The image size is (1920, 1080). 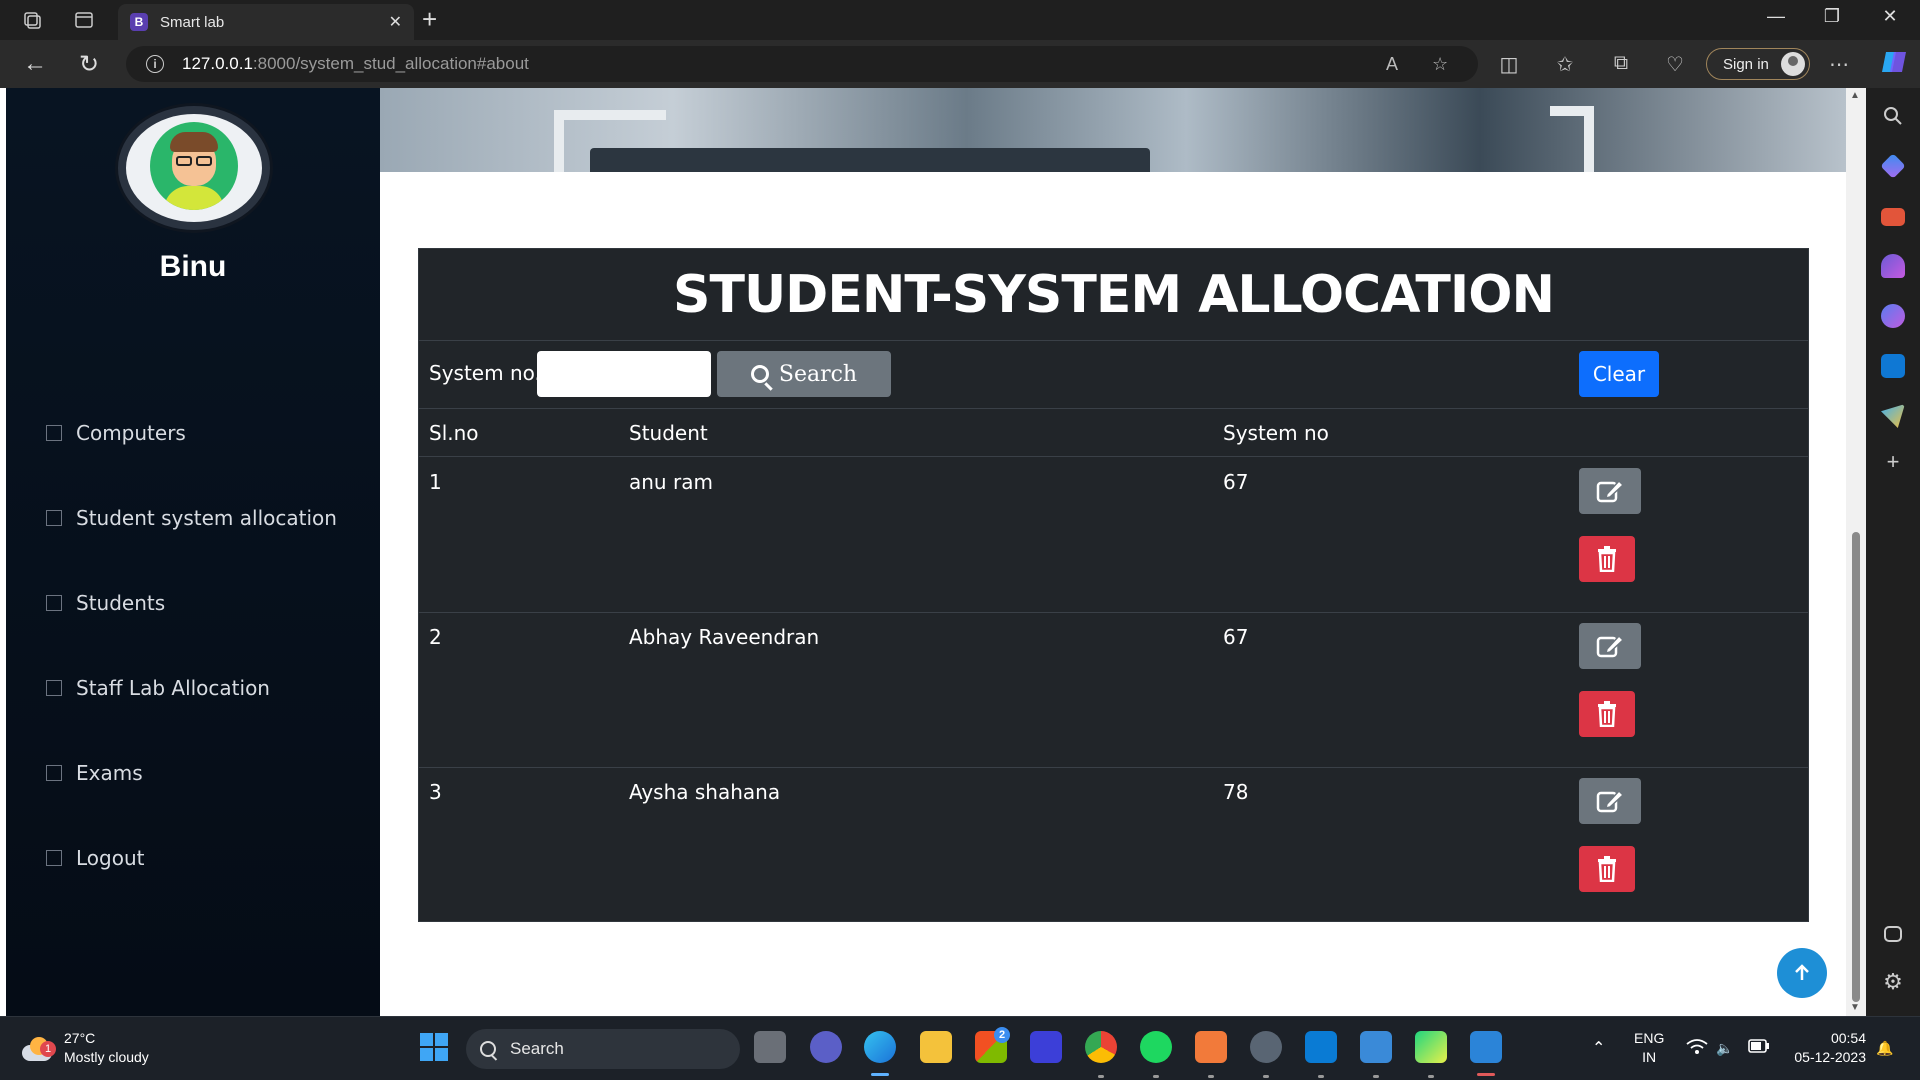 I want to click on row-slno: 1, so click(x=435, y=482).